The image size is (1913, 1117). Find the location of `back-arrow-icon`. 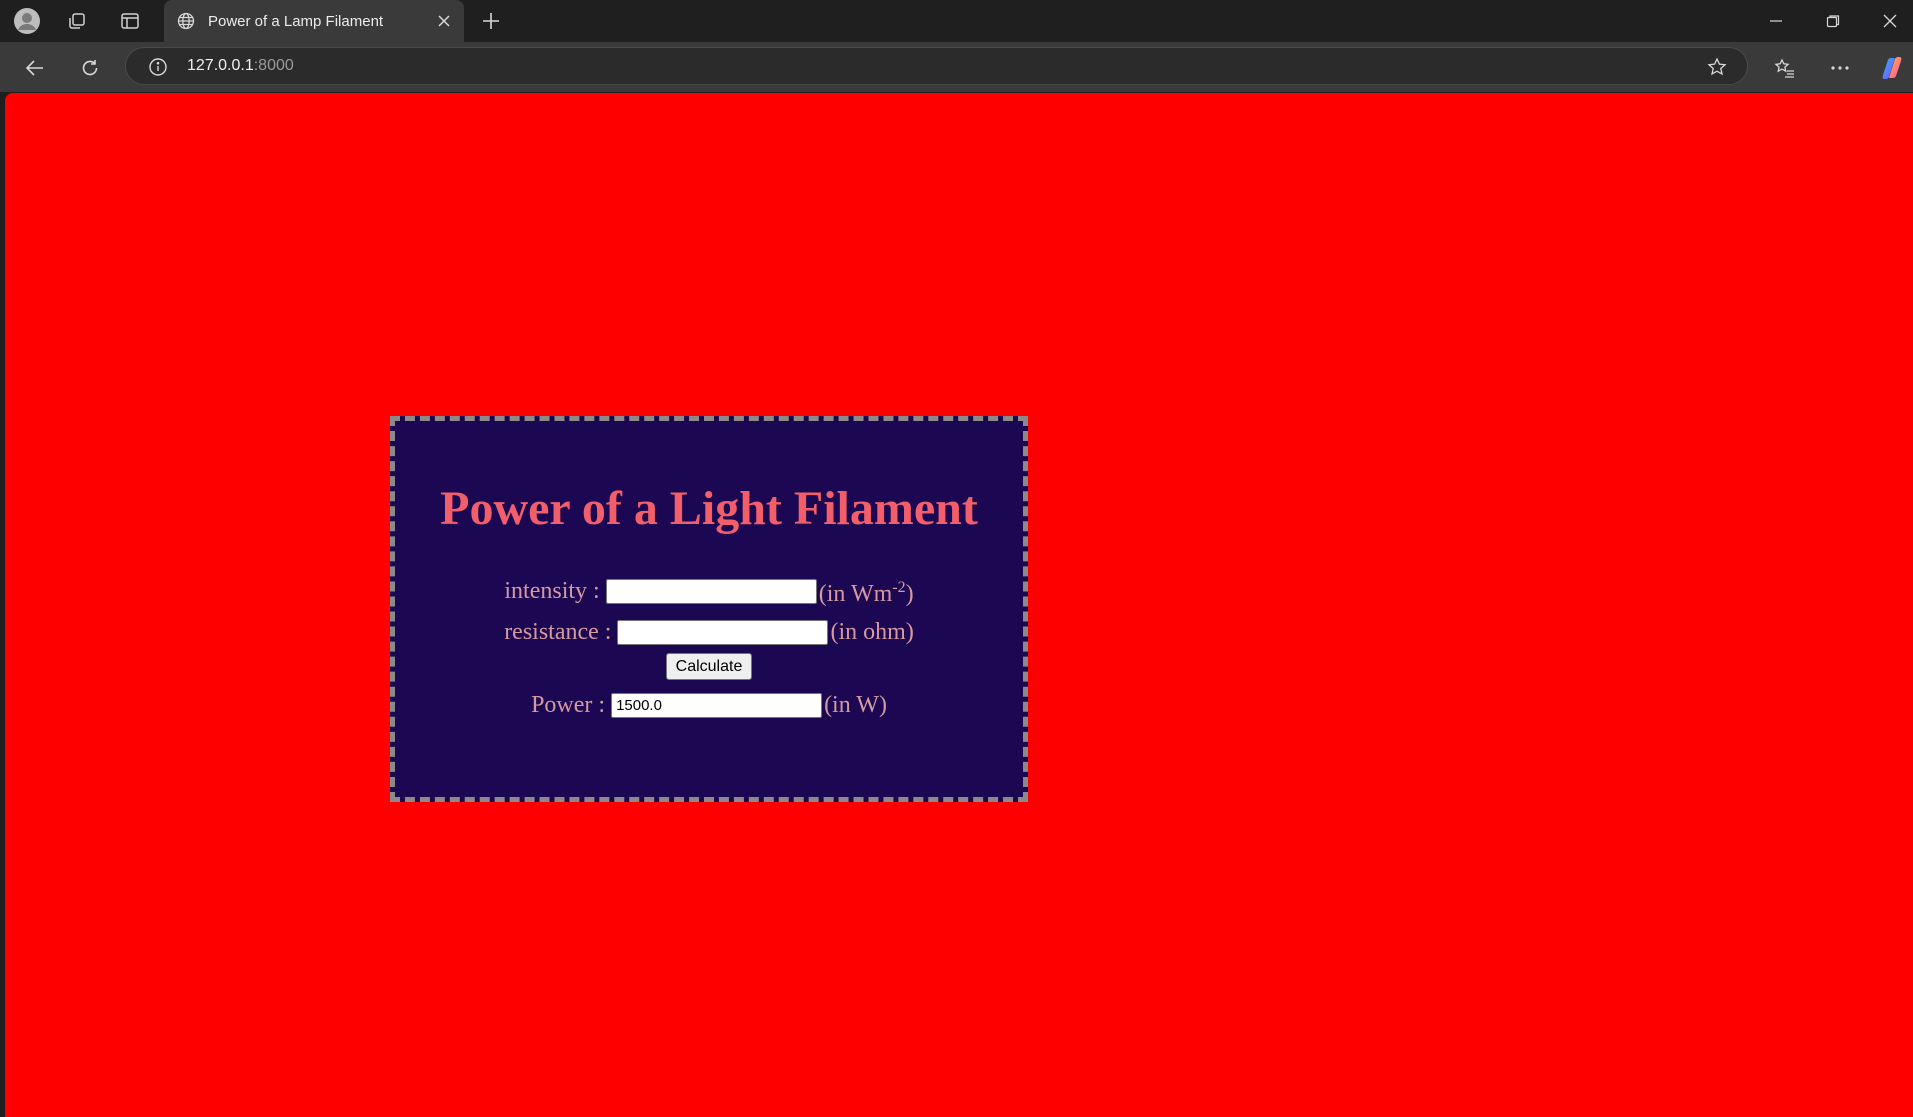

back-arrow-icon is located at coordinates (35, 68).